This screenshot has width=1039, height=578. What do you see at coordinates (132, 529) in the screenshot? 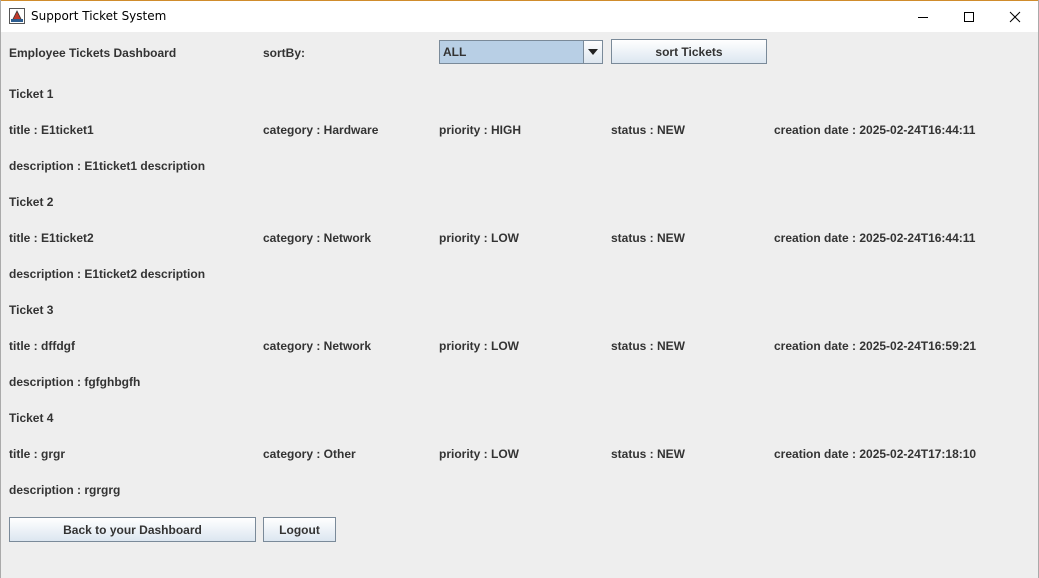
I see `back-to-dashboard-button: Back to your Dashboard` at bounding box center [132, 529].